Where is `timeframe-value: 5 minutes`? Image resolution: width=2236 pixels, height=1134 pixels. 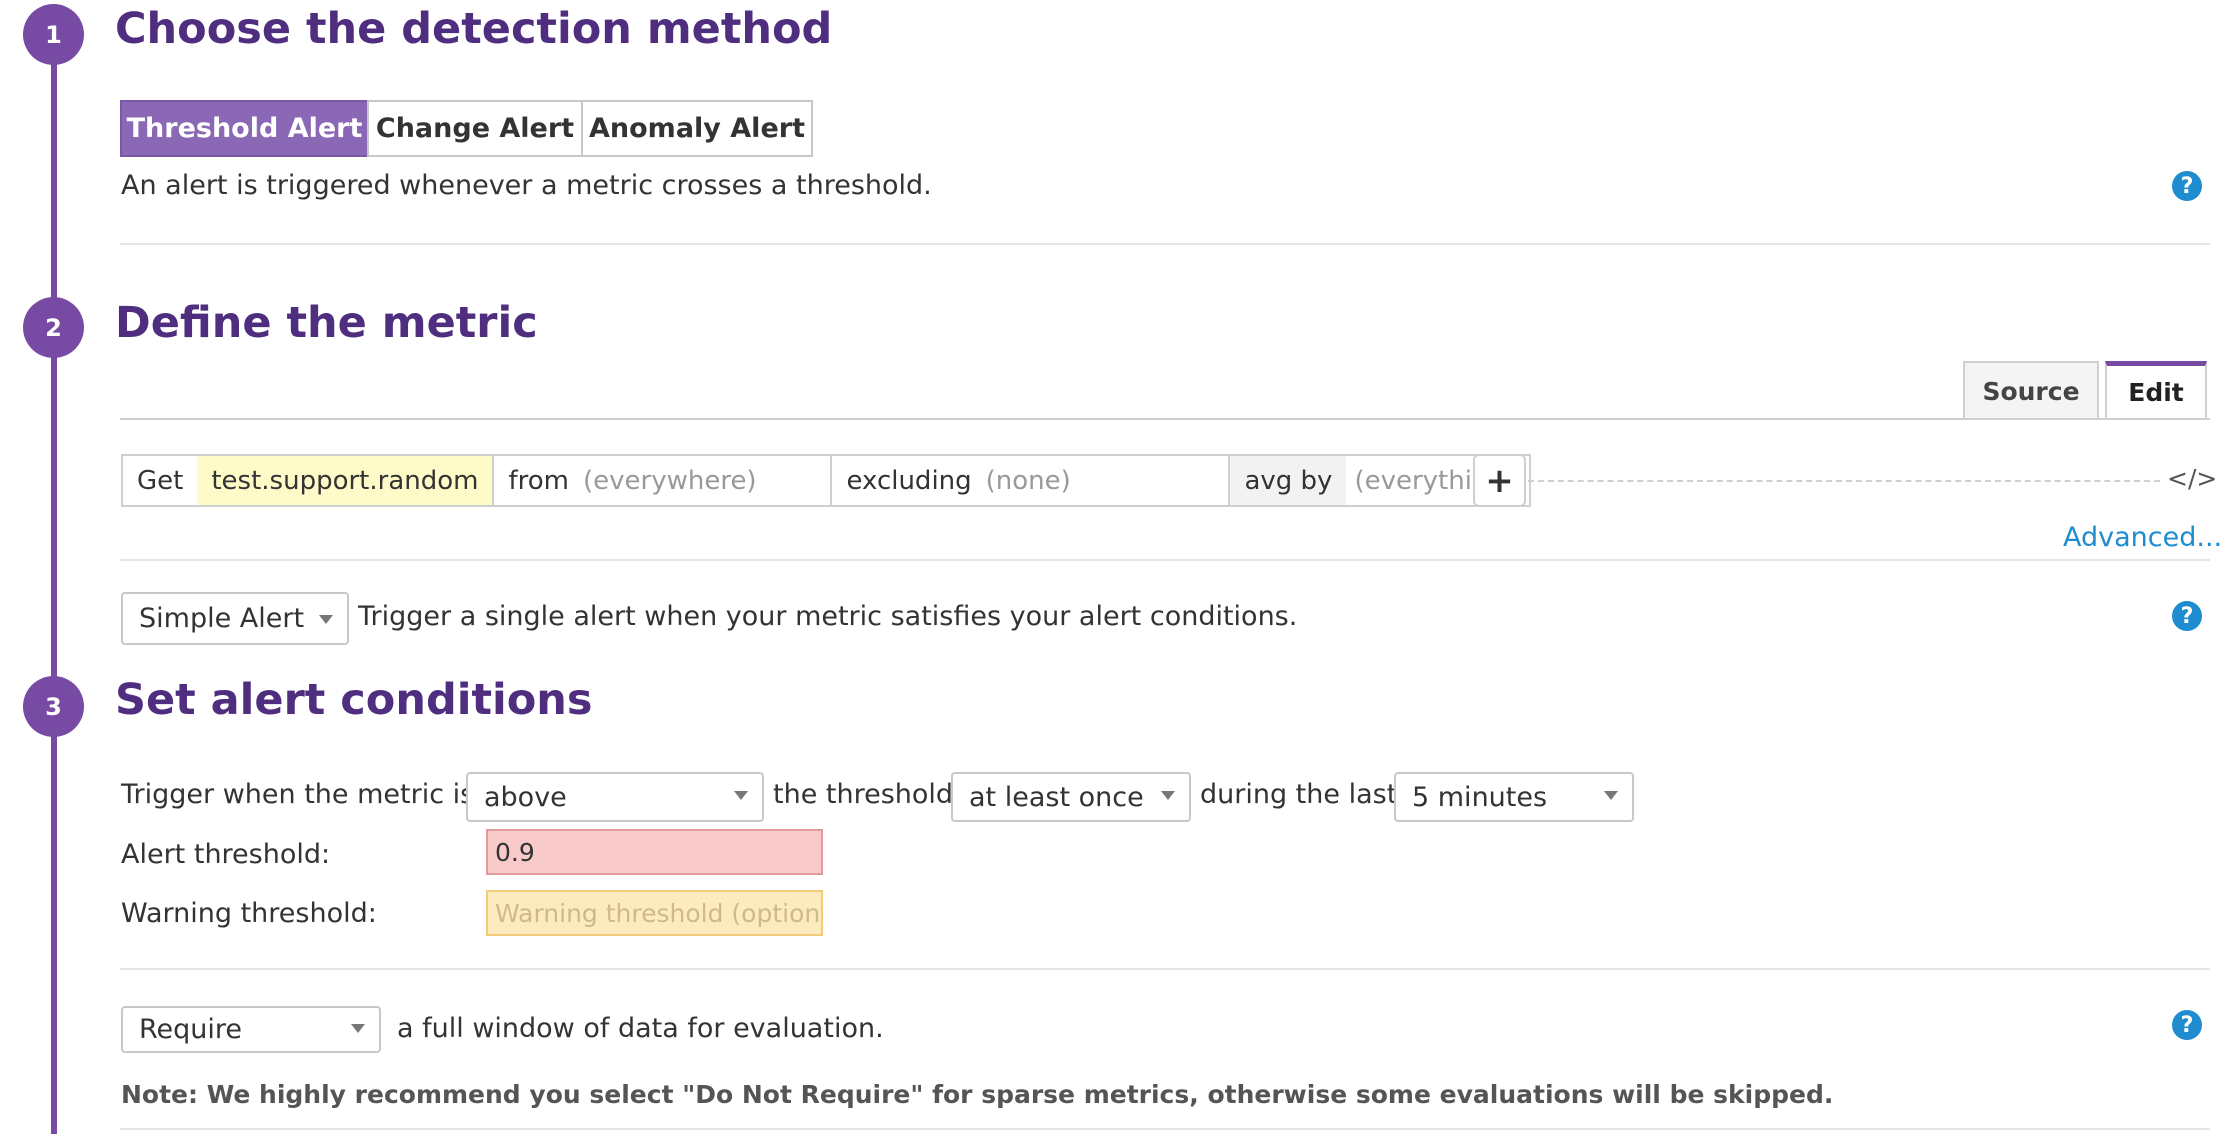 timeframe-value: 5 minutes is located at coordinates (1480, 797).